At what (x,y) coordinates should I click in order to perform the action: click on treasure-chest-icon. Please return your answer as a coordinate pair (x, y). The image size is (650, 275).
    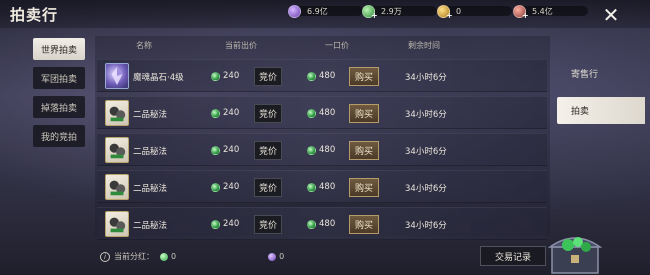
    Looking at the image, I should click on (575, 250).